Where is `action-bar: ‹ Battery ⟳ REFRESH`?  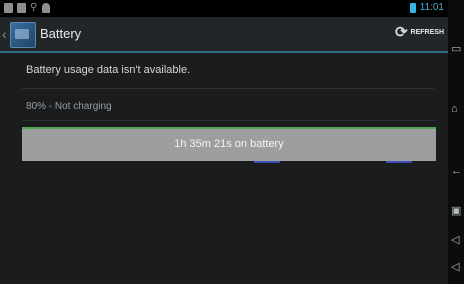
action-bar: ‹ Battery ⟳ REFRESH is located at coordinates (224, 35).